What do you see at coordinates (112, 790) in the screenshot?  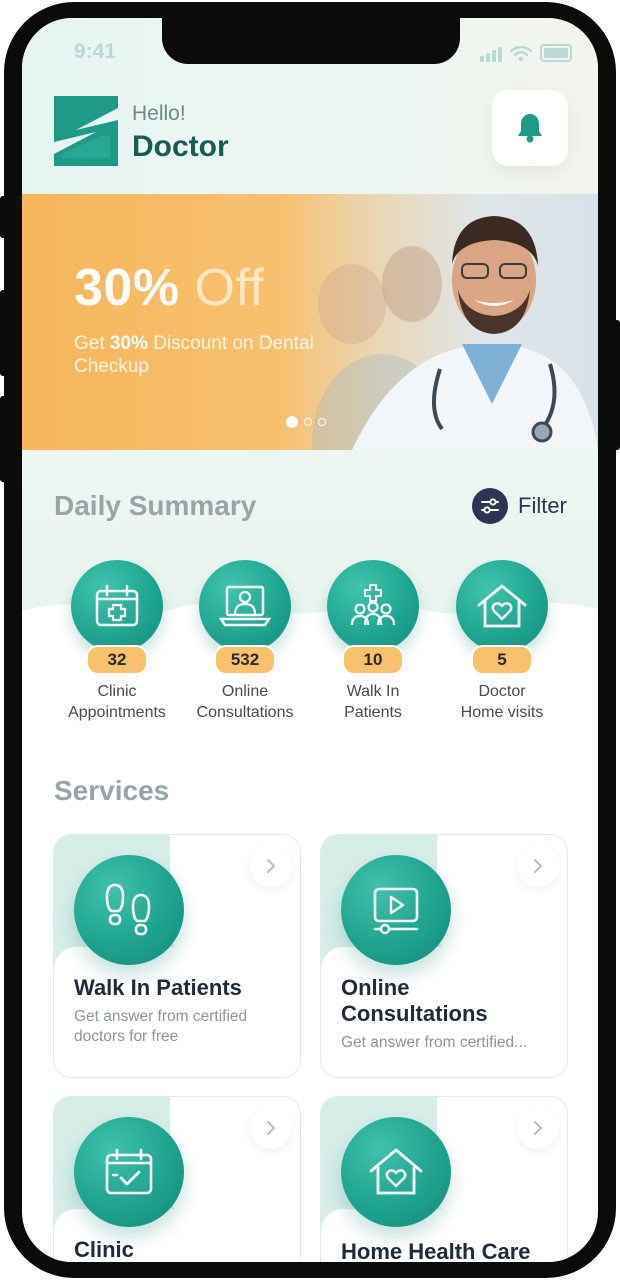 I see `services-title: Services` at bounding box center [112, 790].